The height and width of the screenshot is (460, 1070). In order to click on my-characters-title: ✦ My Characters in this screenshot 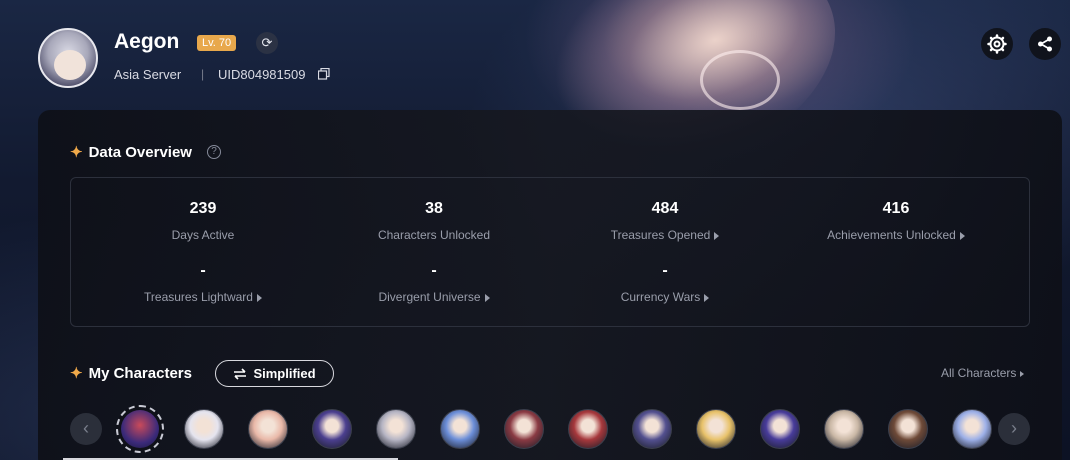, I will do `click(131, 373)`.